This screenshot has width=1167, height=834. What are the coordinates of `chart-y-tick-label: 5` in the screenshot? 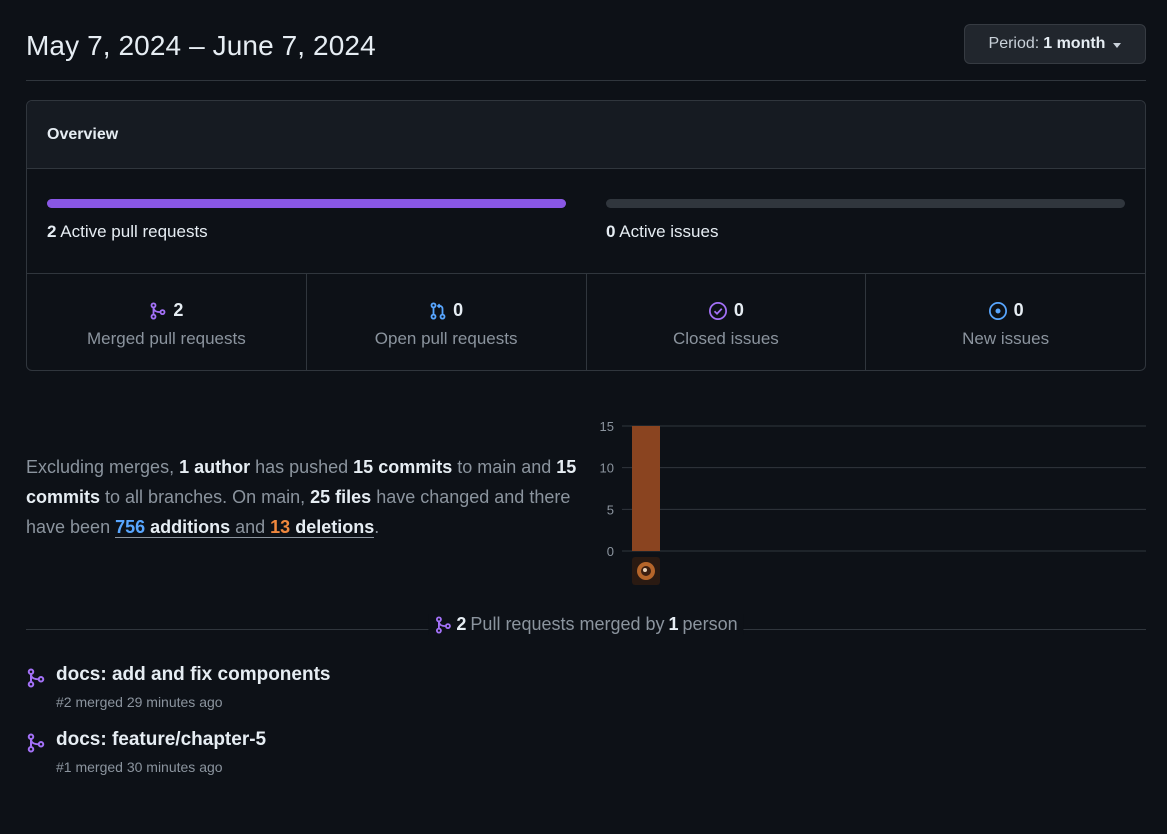 It's located at (610, 509).